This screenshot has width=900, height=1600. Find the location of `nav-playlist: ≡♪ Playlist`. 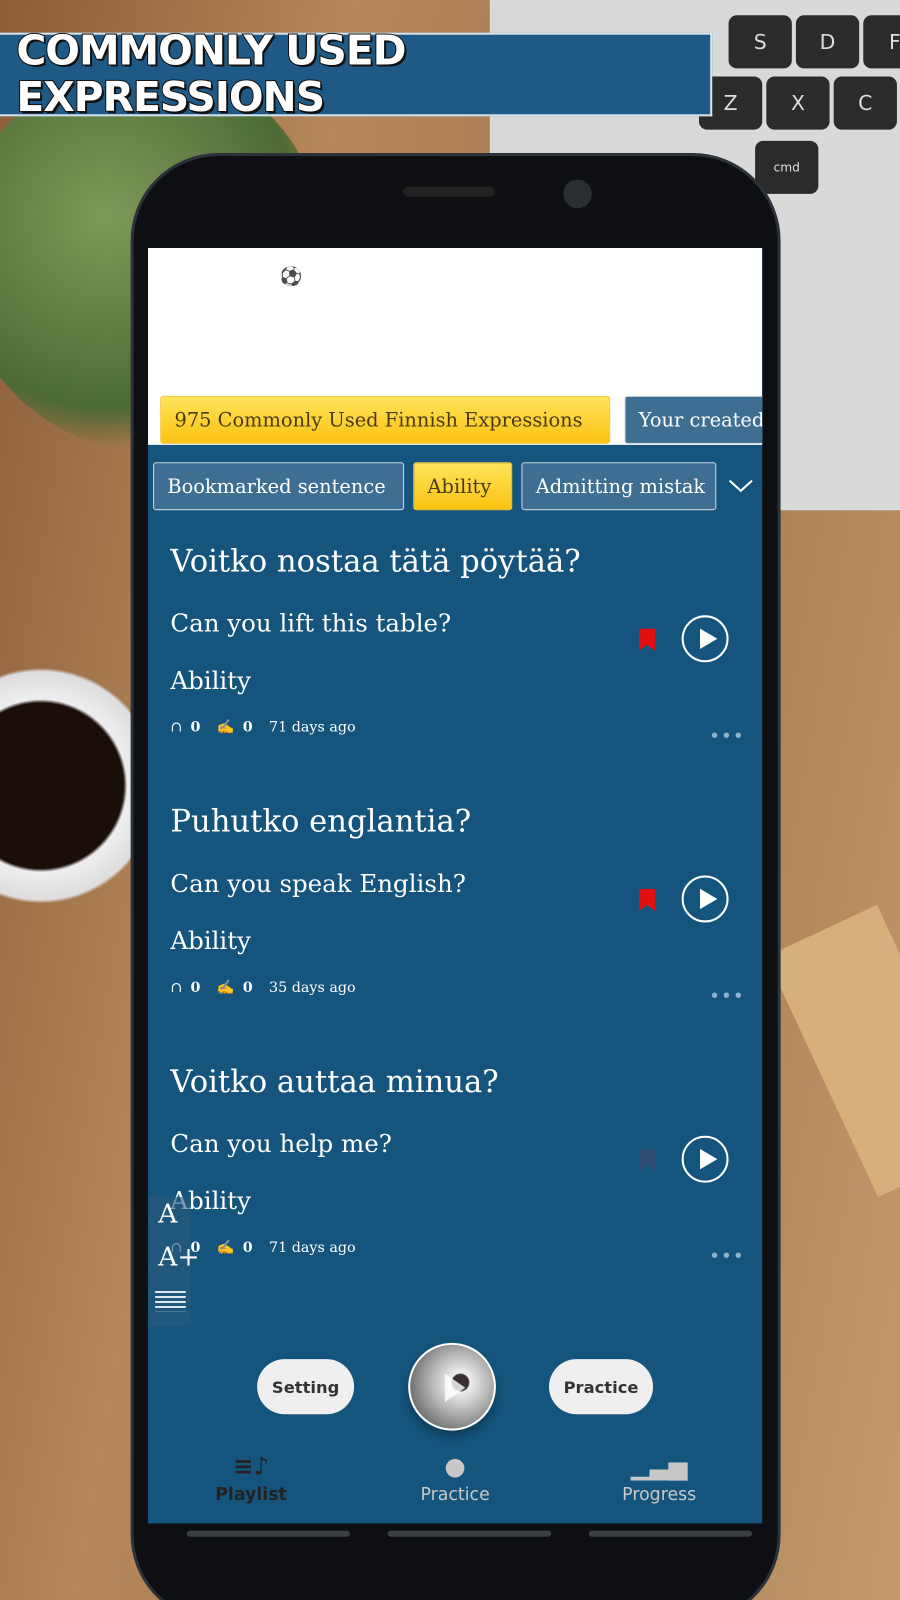

nav-playlist: ≡♪ Playlist is located at coordinates (251, 1478).